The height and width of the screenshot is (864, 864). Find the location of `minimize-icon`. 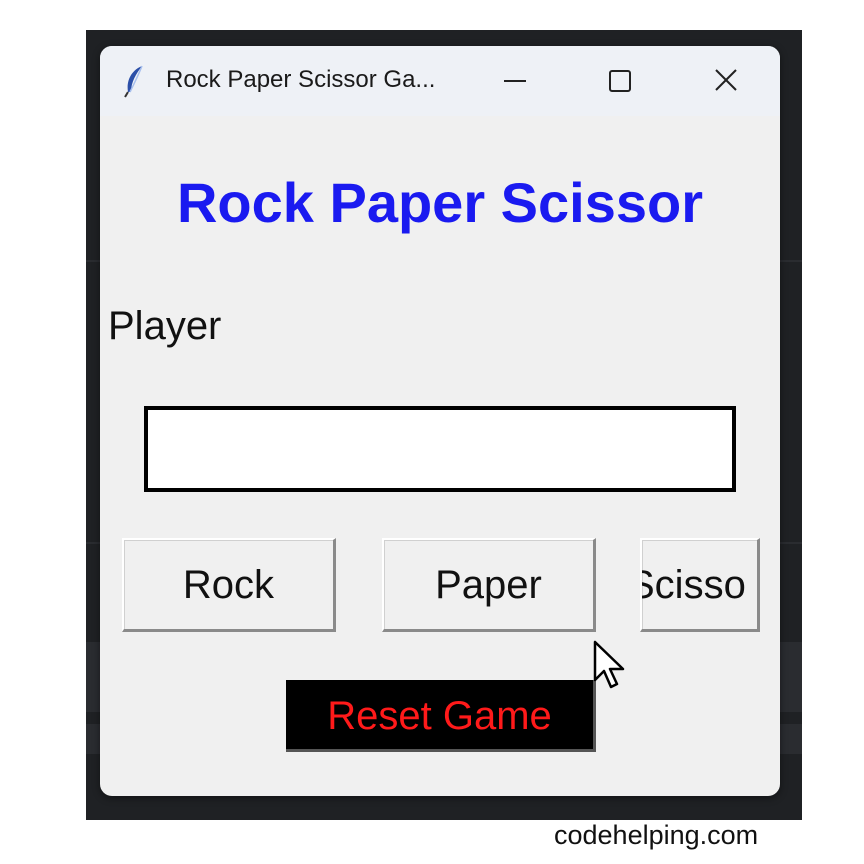

minimize-icon is located at coordinates (515, 81).